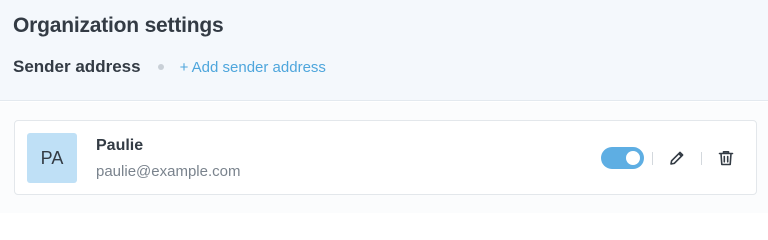 This screenshot has height=240, width=768. Describe the element at coordinates (633, 158) in the screenshot. I see `toggle-knob` at that location.